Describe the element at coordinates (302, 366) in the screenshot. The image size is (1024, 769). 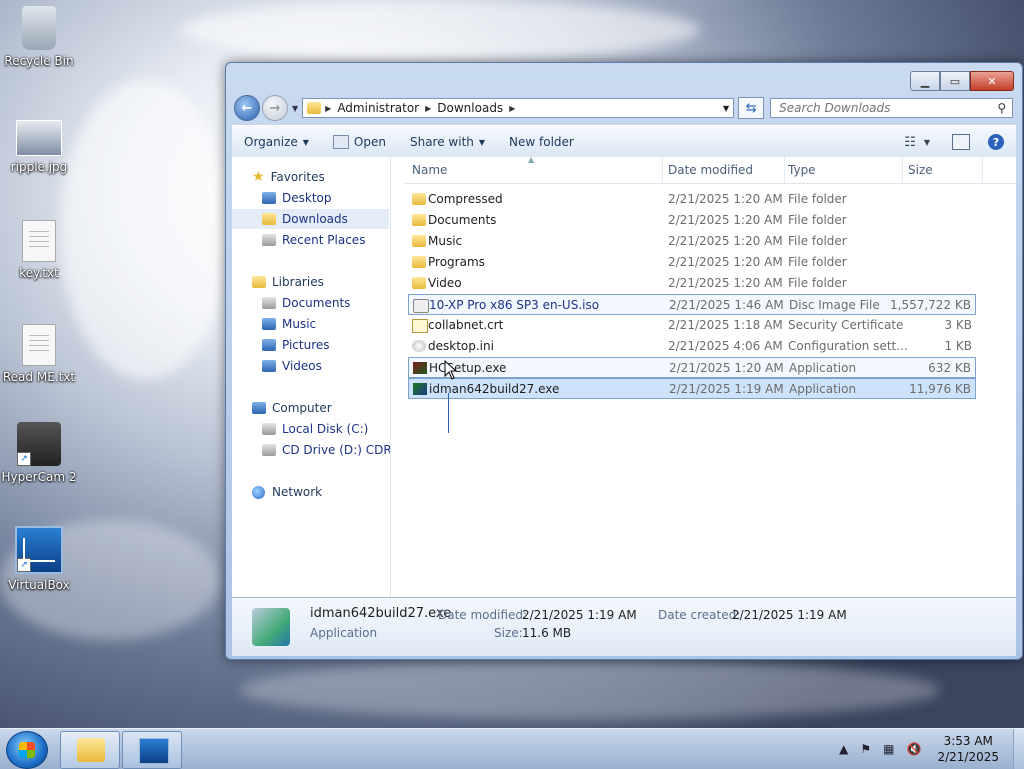
I see `nav-label: Videos` at that location.